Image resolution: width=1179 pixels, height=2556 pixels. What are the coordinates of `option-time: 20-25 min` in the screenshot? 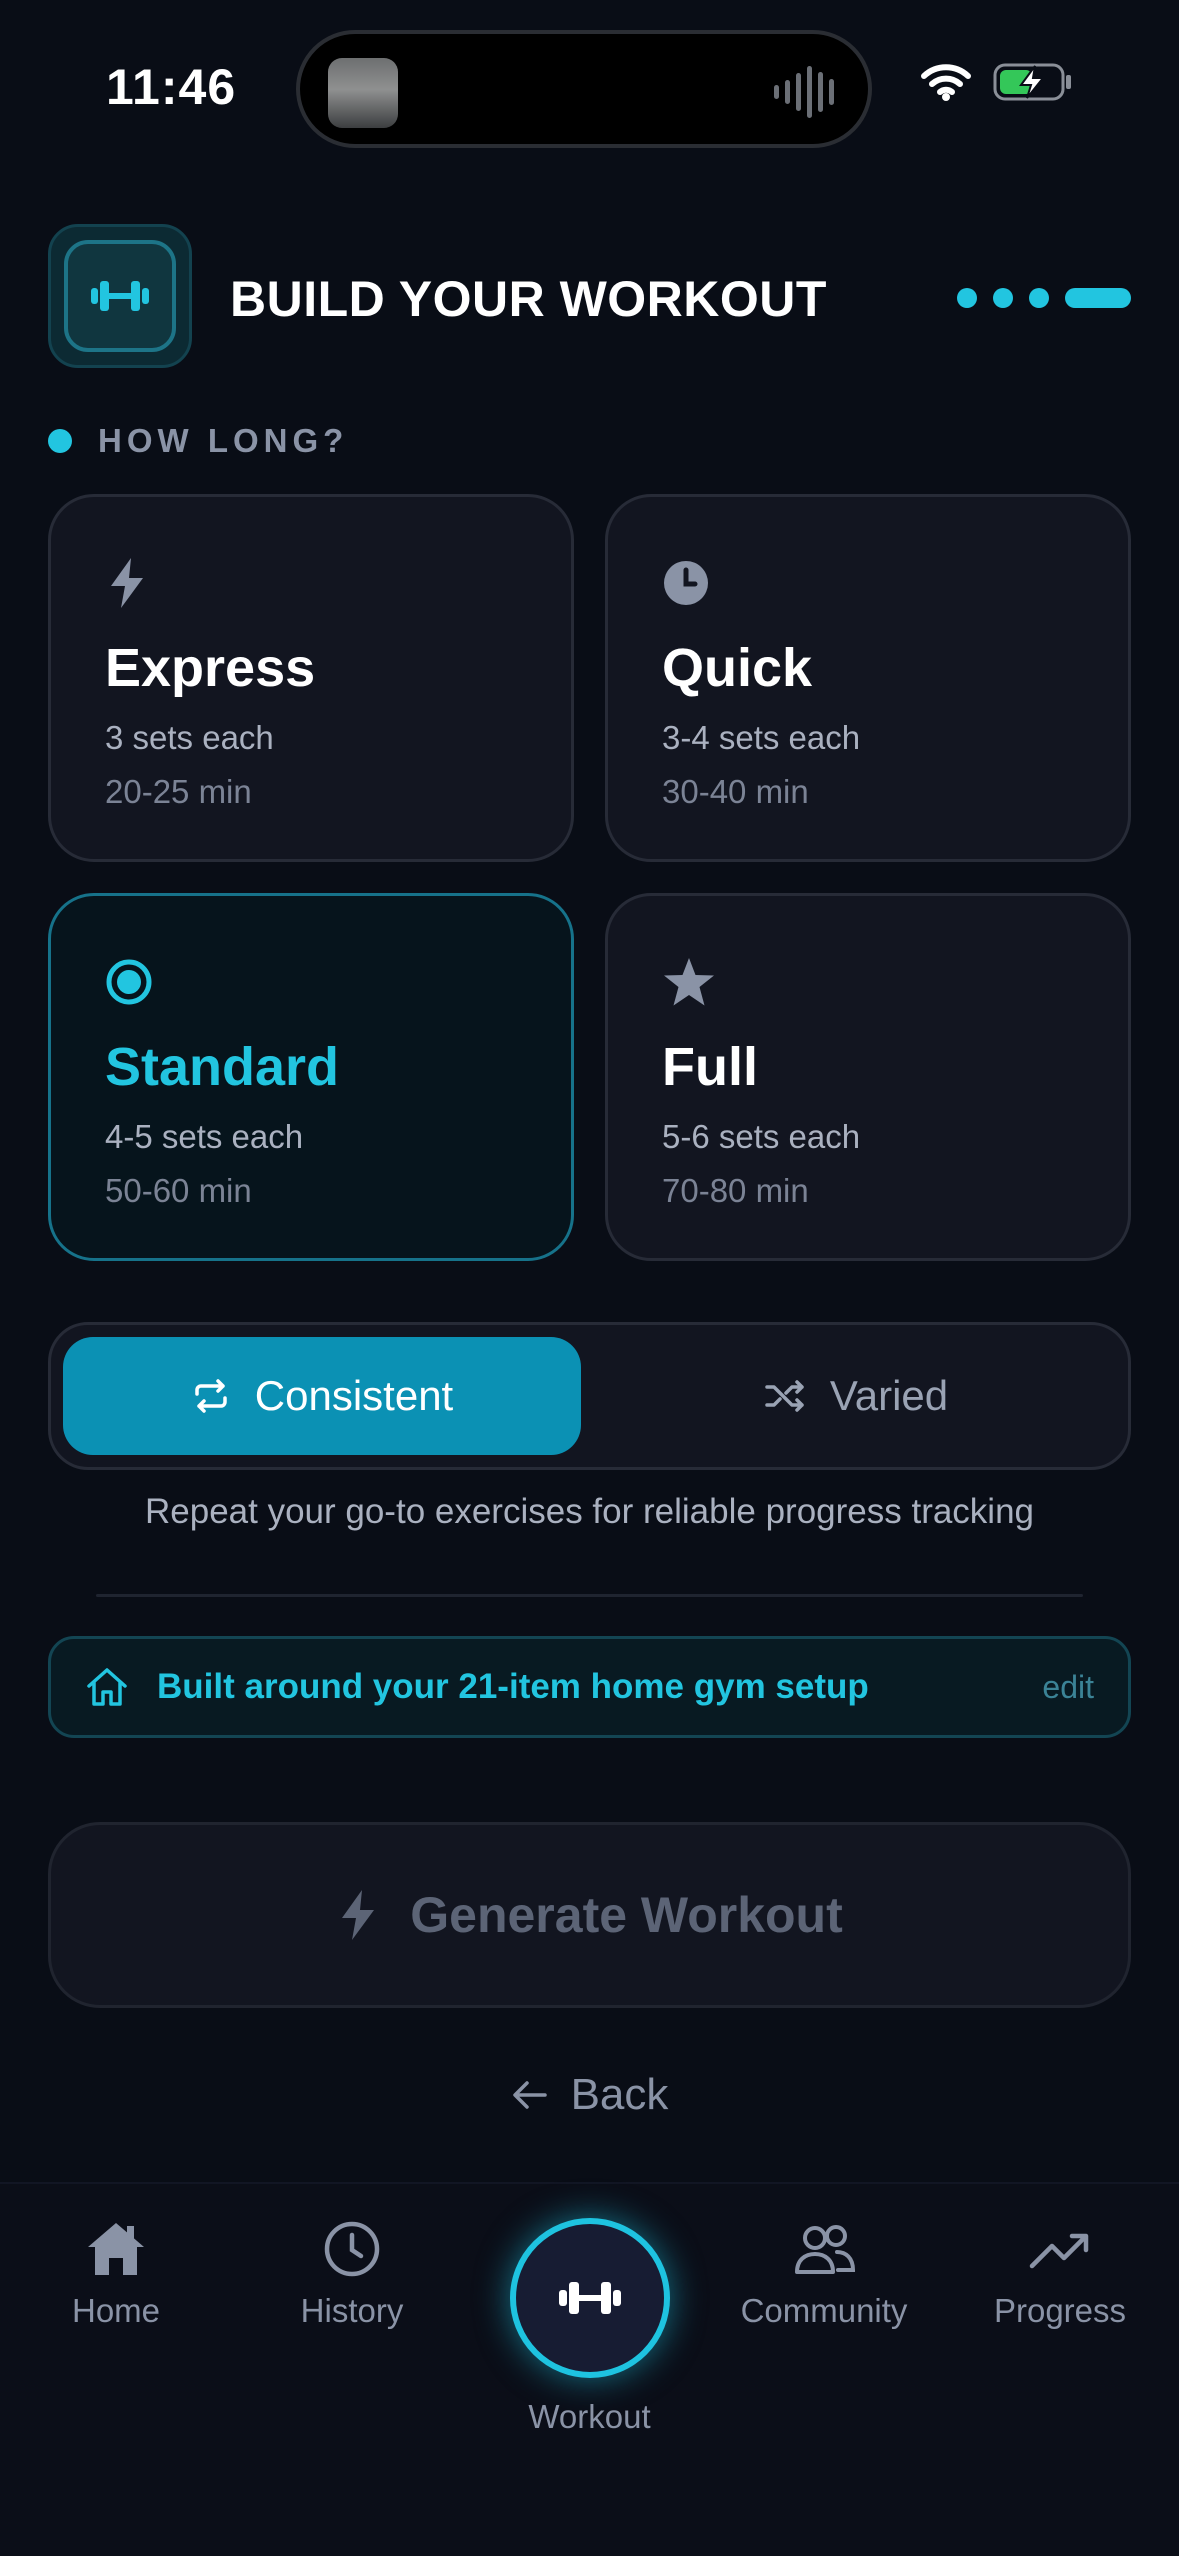 It's located at (178, 791).